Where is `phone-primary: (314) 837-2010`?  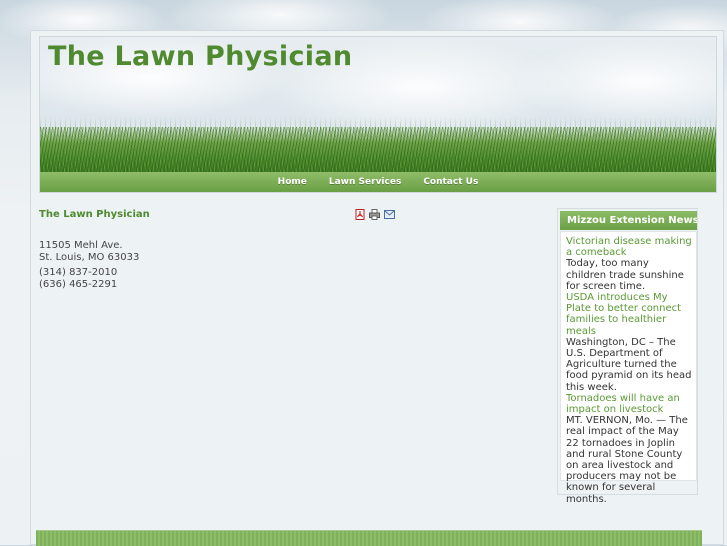 phone-primary: (314) 837-2010 is located at coordinates (78, 272).